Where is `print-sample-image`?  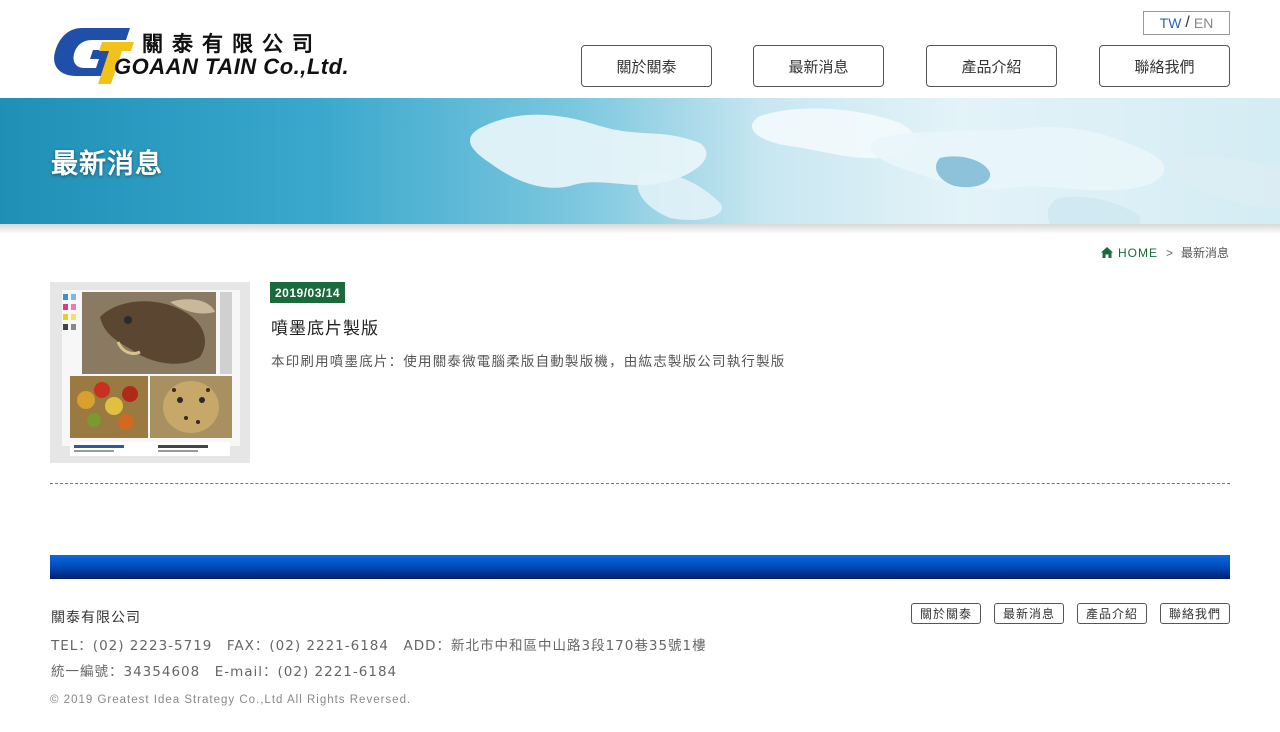 print-sample-image is located at coordinates (150, 372).